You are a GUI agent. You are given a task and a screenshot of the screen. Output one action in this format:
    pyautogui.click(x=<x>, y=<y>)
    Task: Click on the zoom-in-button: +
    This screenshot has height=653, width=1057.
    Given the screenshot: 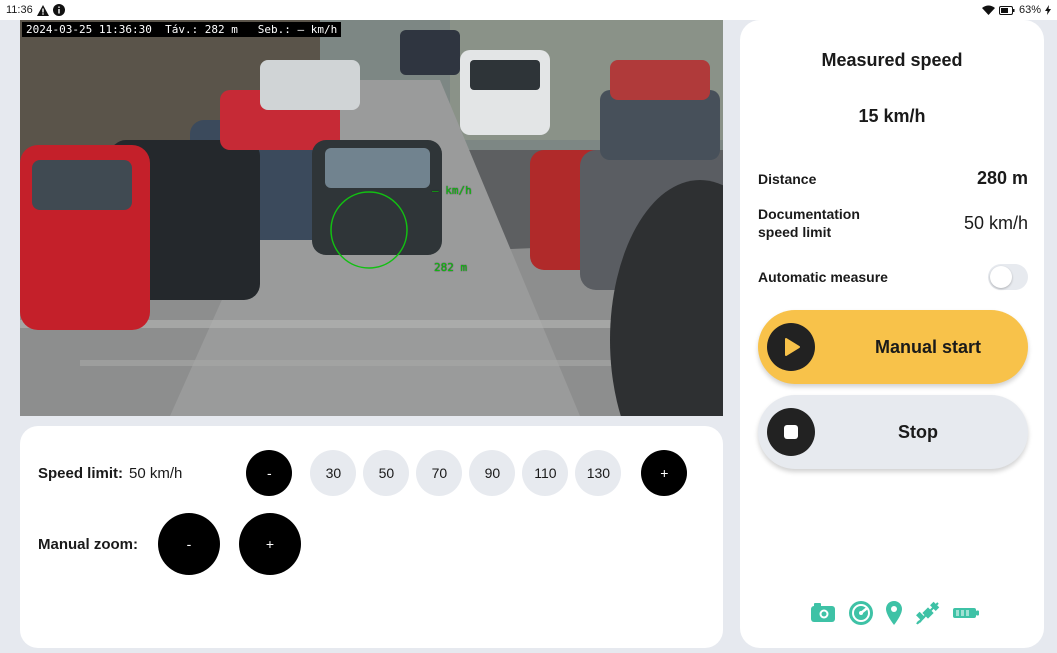 What is the action you would take?
    pyautogui.click(x=270, y=544)
    